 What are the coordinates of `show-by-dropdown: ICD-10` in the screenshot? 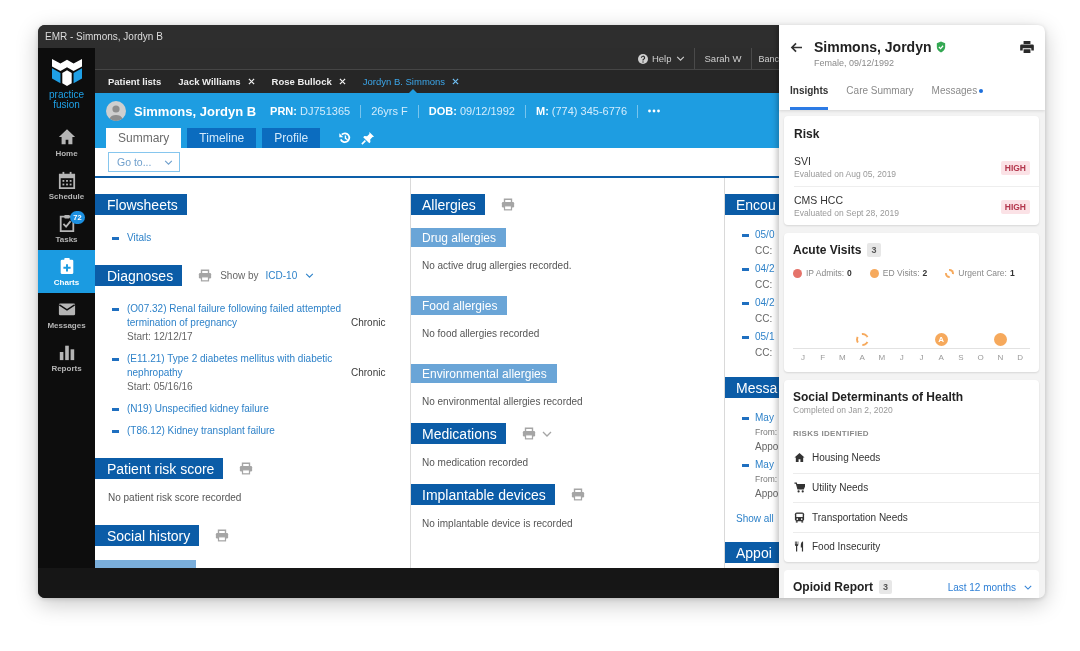 It's located at (290, 275).